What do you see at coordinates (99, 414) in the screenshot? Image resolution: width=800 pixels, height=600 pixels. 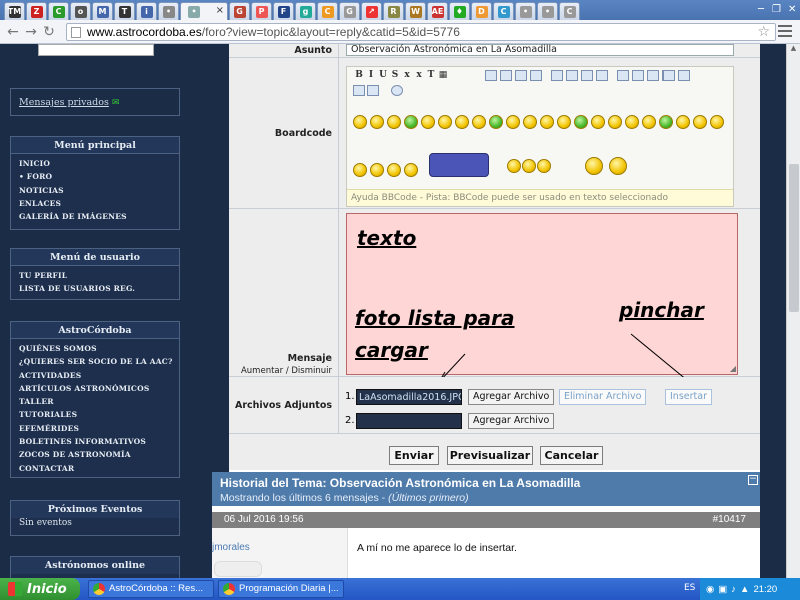 I see `astro-menu-item-5: TUTORIALES` at bounding box center [99, 414].